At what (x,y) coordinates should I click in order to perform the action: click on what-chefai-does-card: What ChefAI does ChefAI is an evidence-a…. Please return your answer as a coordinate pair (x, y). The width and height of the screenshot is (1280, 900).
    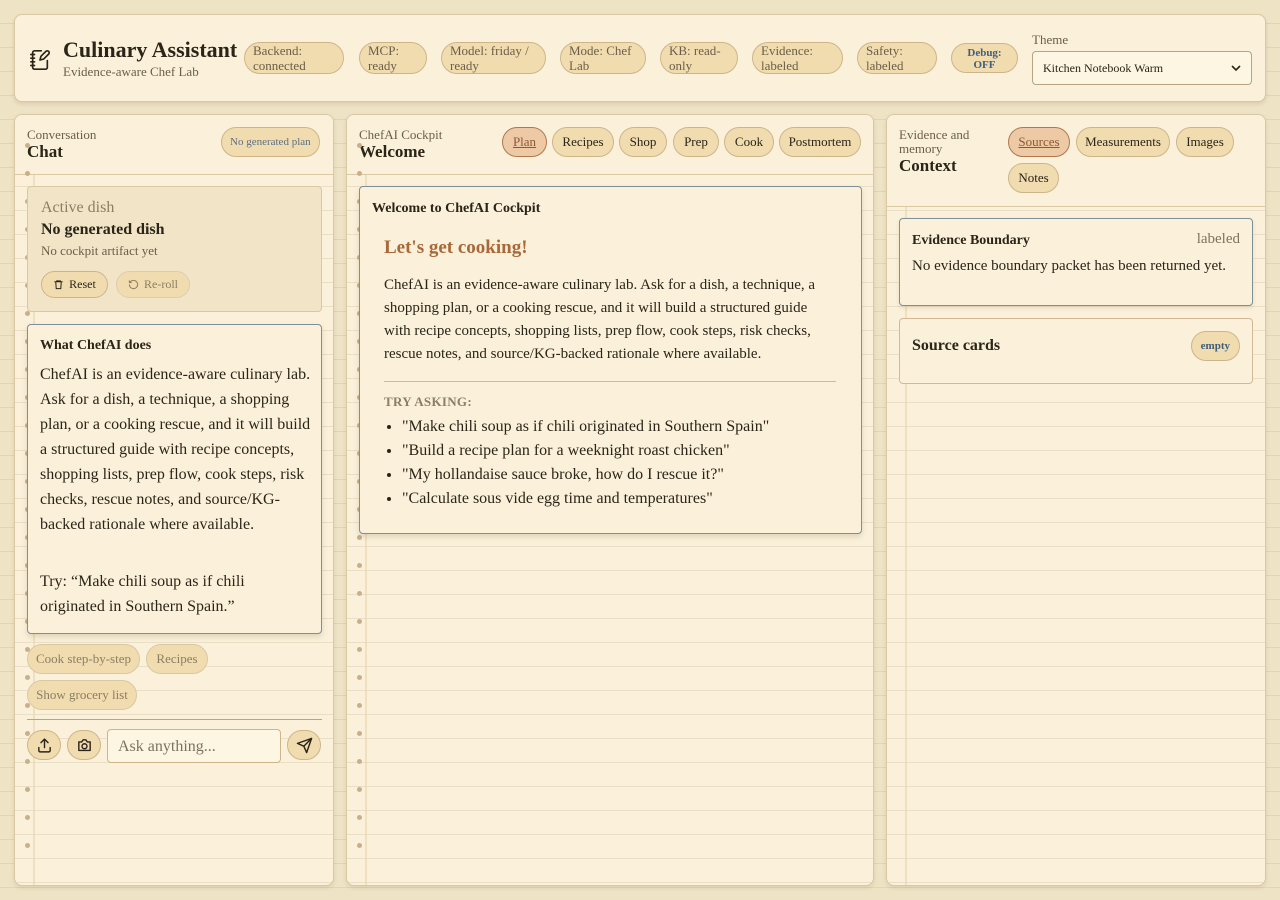
    Looking at the image, I should click on (174, 479).